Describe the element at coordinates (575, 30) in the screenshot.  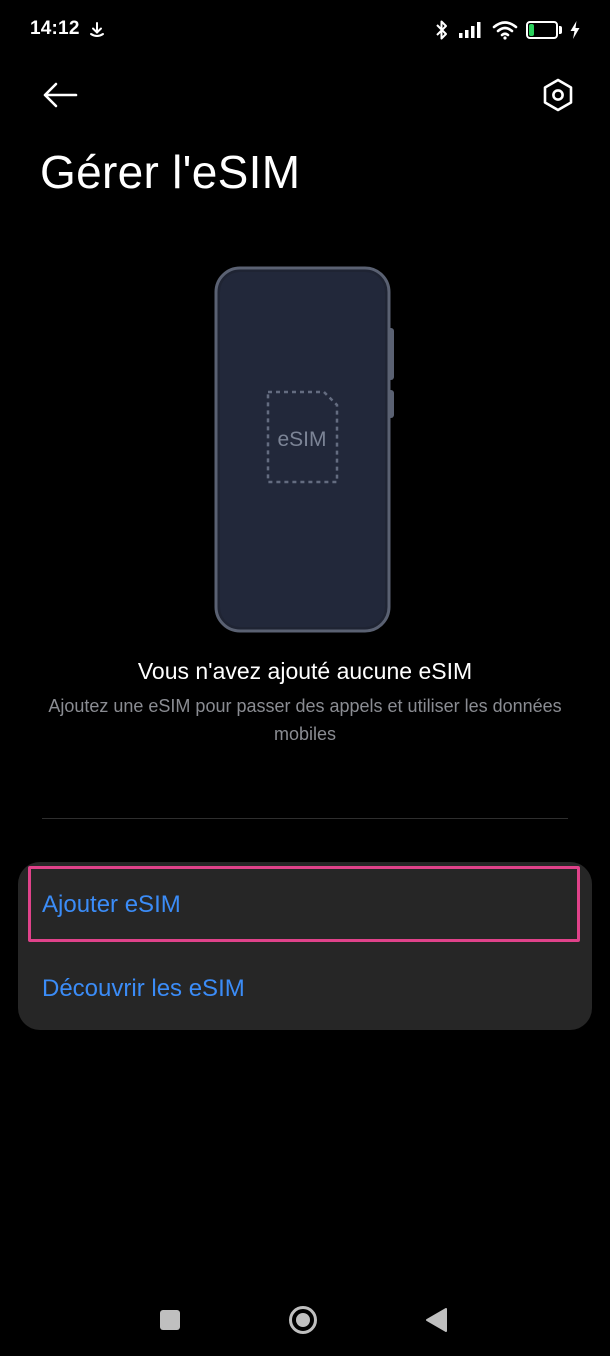
I see `charging-icon` at that location.